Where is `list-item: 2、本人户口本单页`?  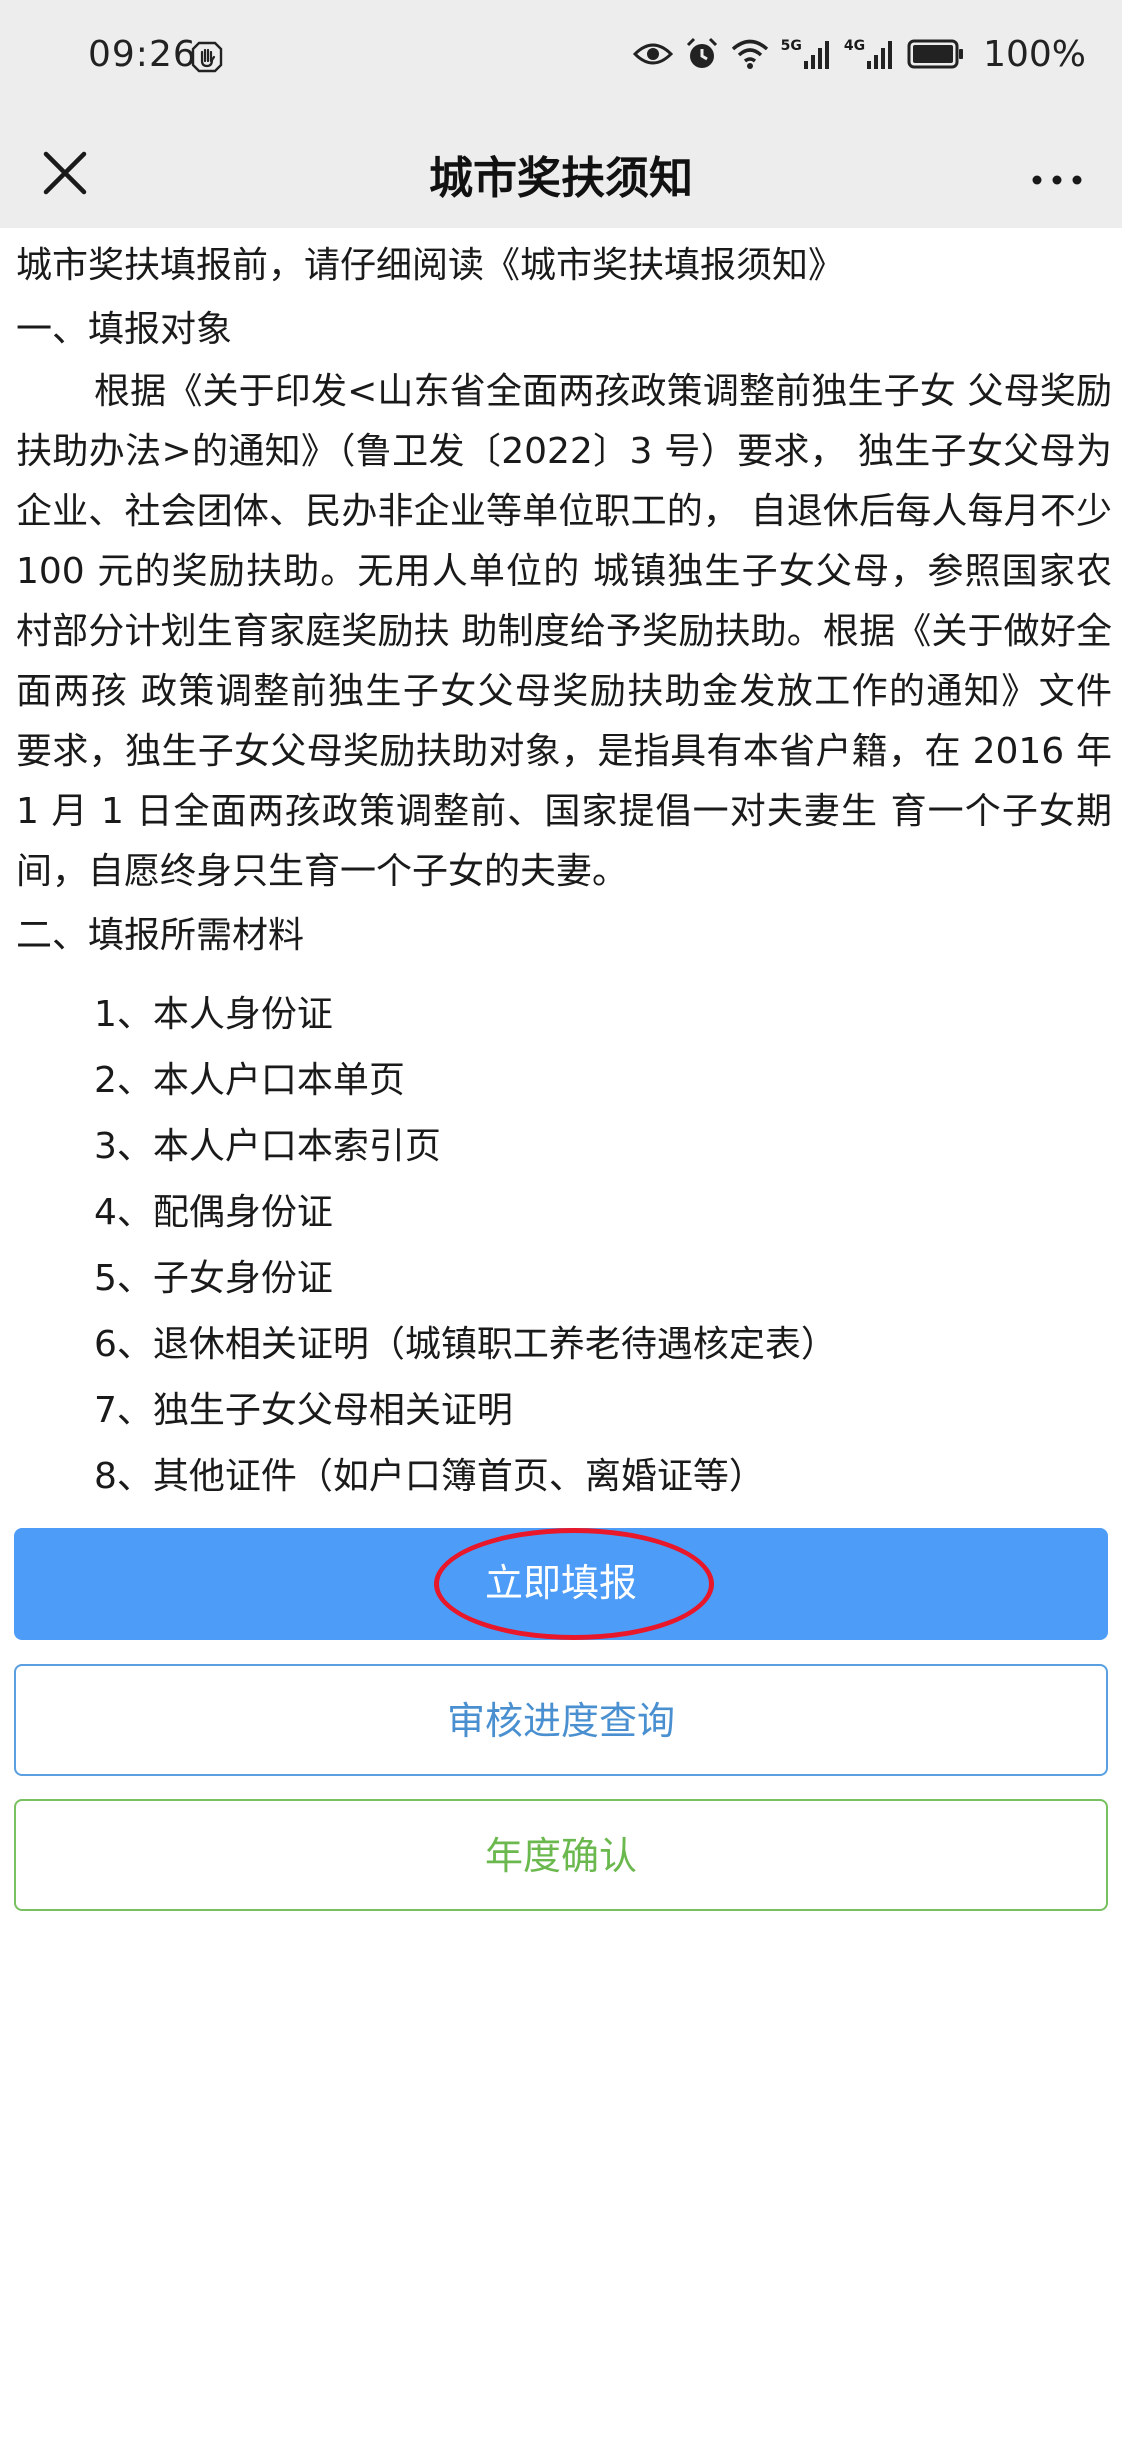
list-item: 2、本人户口本单页 is located at coordinates (249, 1080).